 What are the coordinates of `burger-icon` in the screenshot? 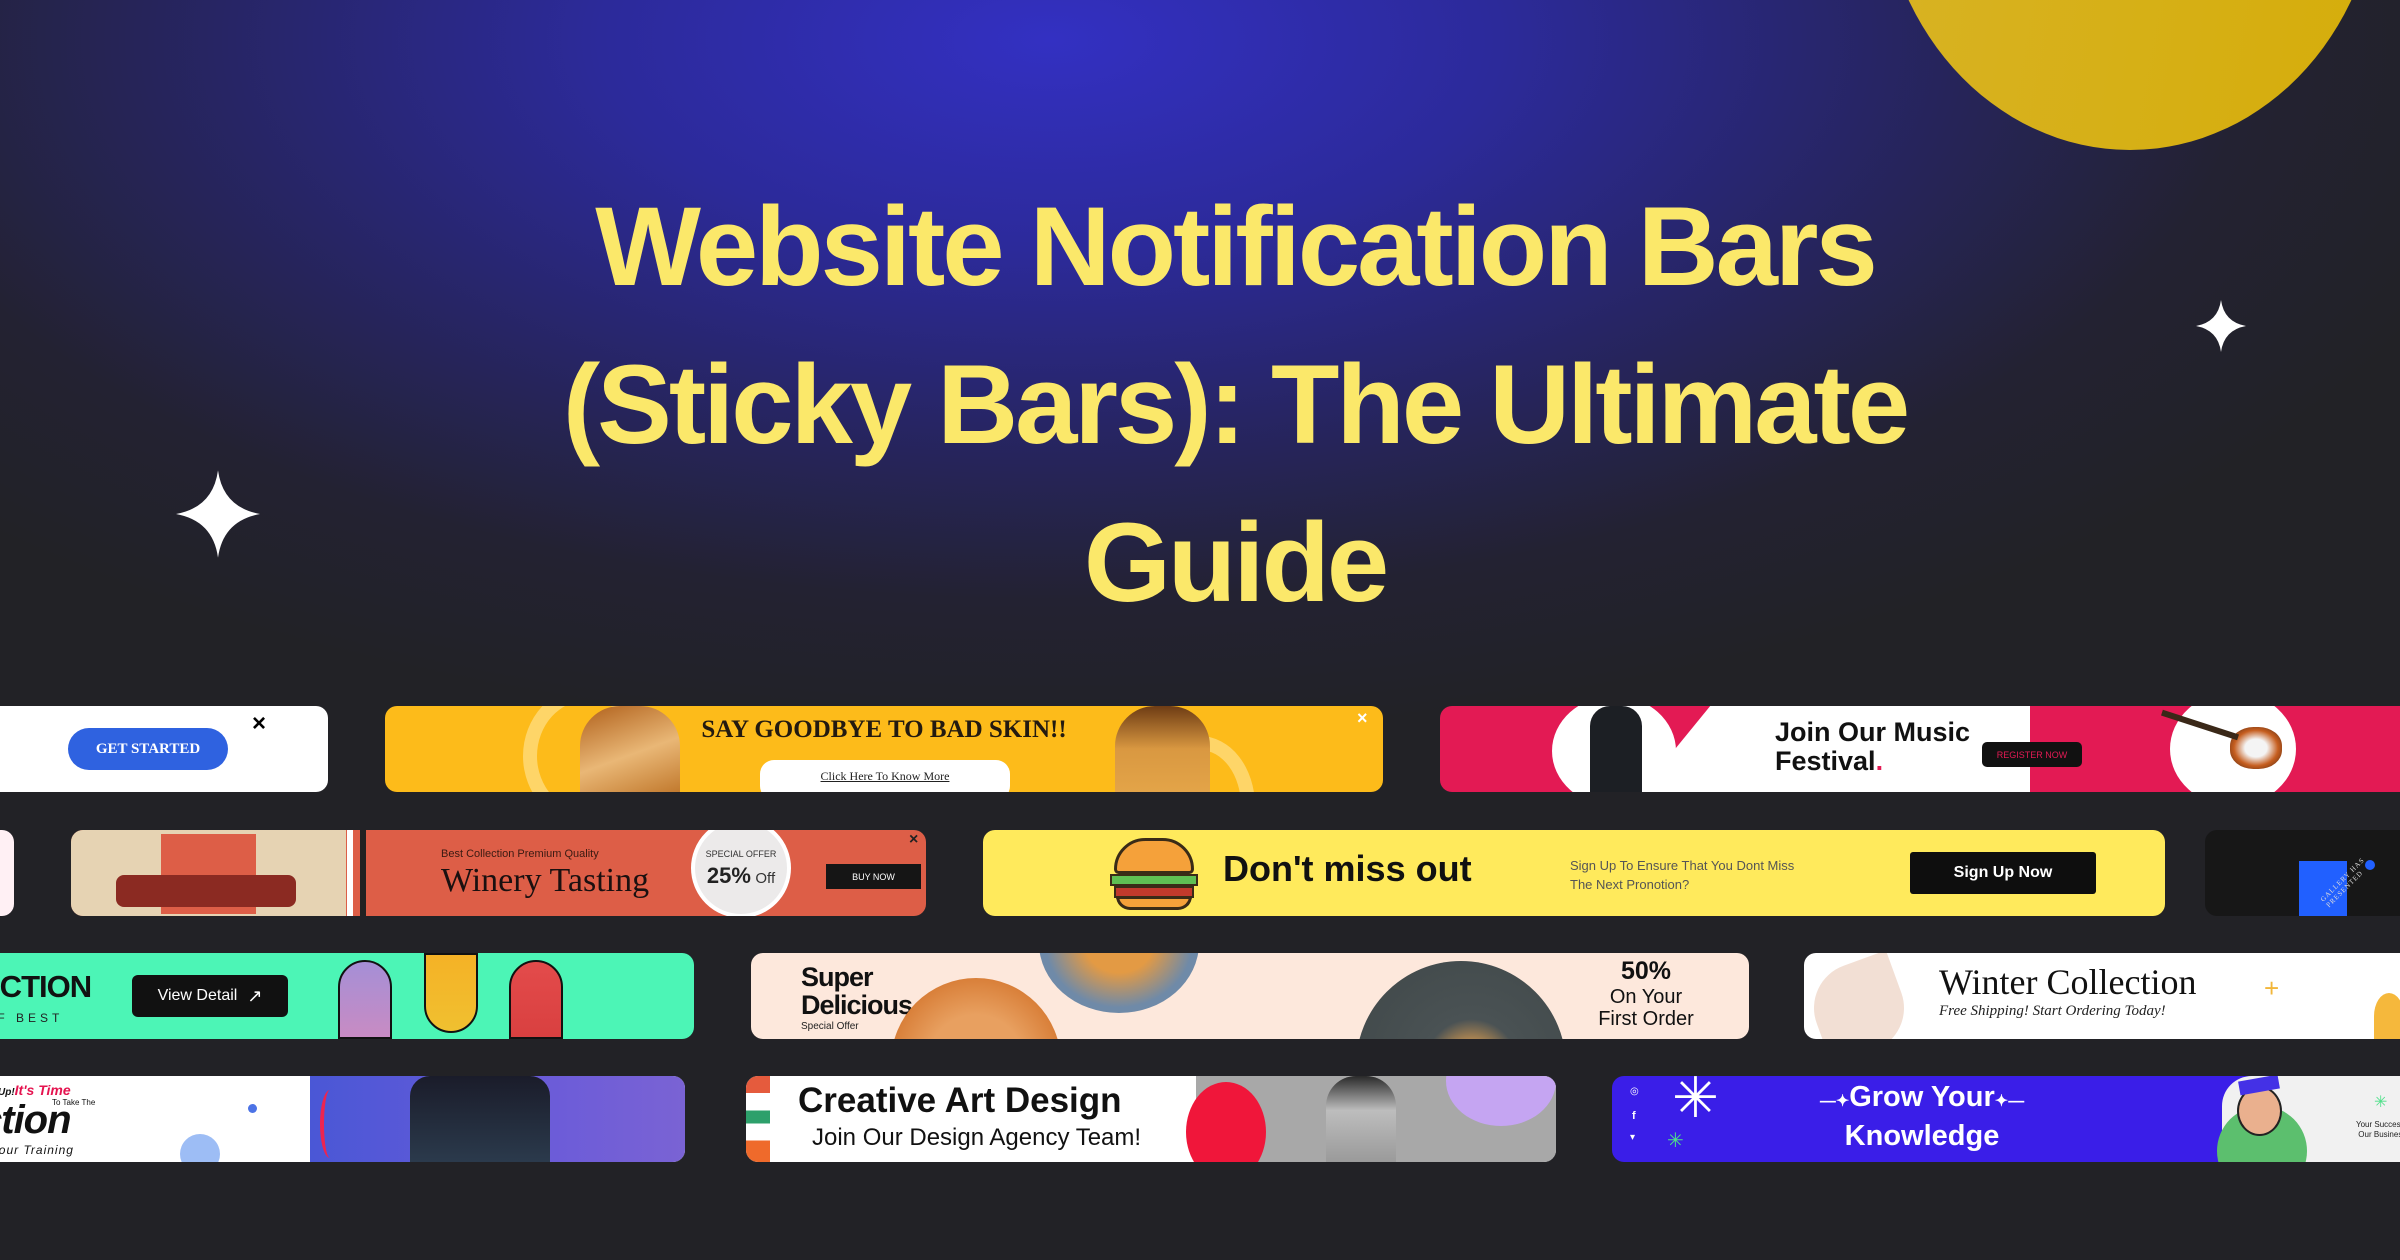 It's located at (1153, 873).